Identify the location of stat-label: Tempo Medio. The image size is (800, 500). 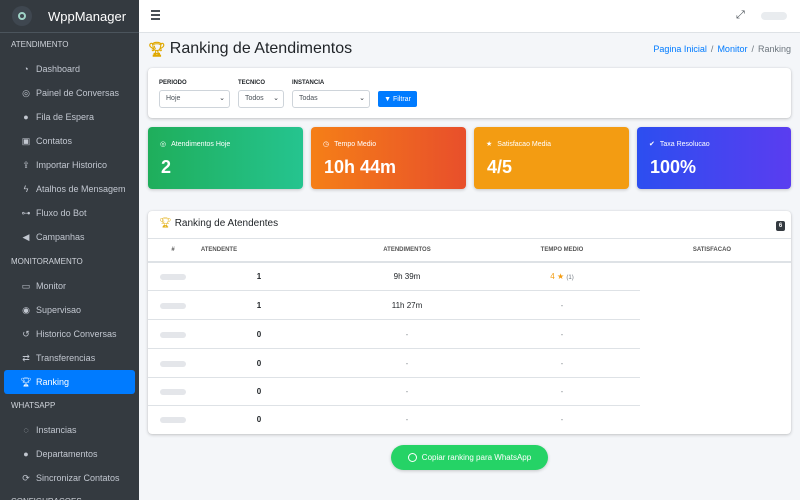
(355, 144).